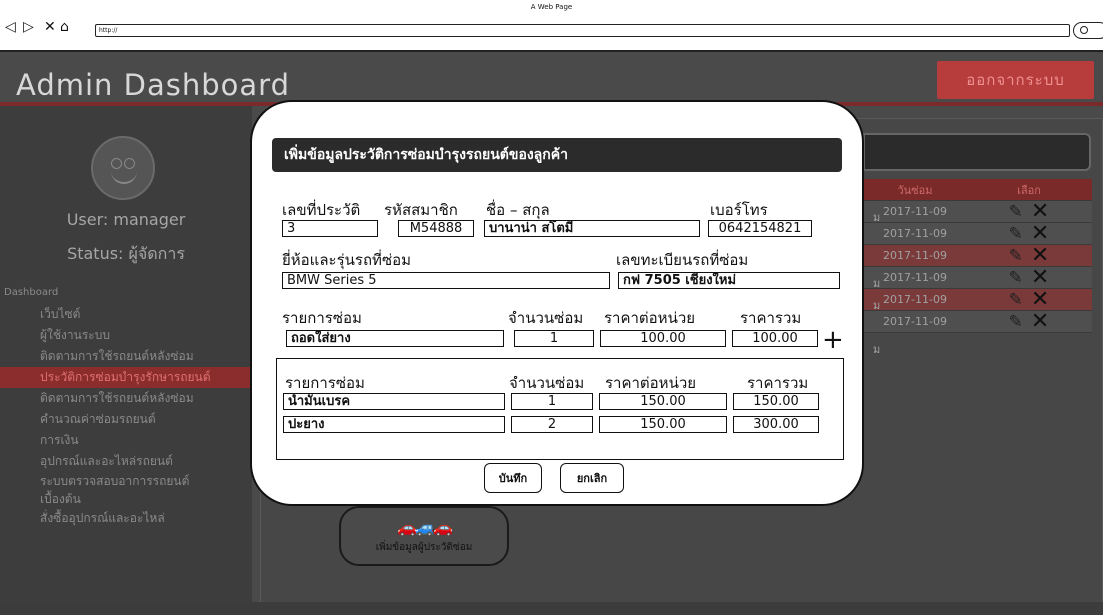 This screenshot has width=1103, height=615. I want to click on qty-field: 1, so click(554, 338).